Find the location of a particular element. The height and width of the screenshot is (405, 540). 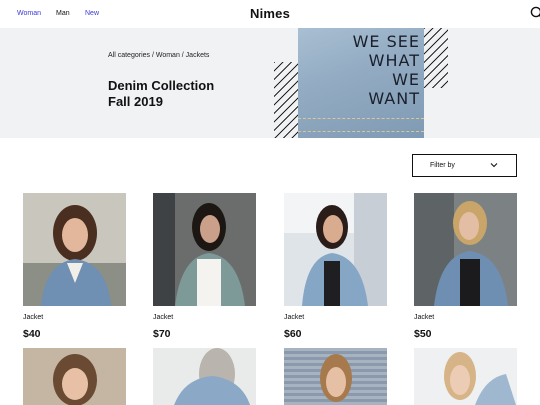

product-price: $70 is located at coordinates (162, 334).